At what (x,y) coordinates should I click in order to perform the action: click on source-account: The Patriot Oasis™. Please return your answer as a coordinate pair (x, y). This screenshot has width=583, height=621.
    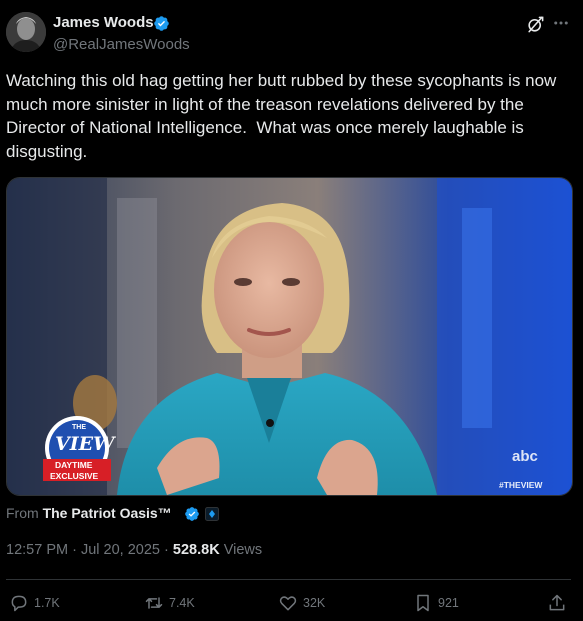
    Looking at the image, I should click on (107, 513).